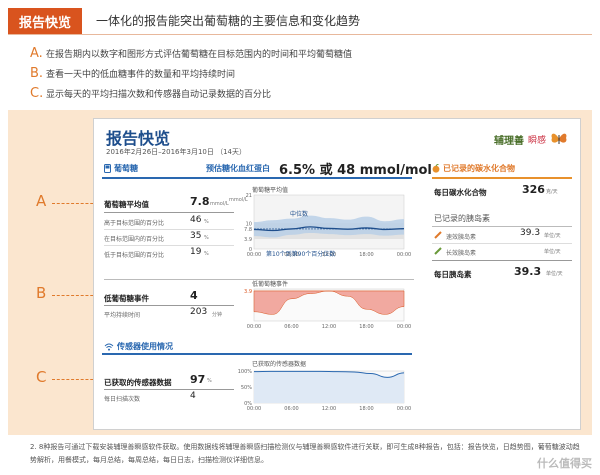  I want to click on below-range-label: 低于目标范围的百分比, so click(134, 255).